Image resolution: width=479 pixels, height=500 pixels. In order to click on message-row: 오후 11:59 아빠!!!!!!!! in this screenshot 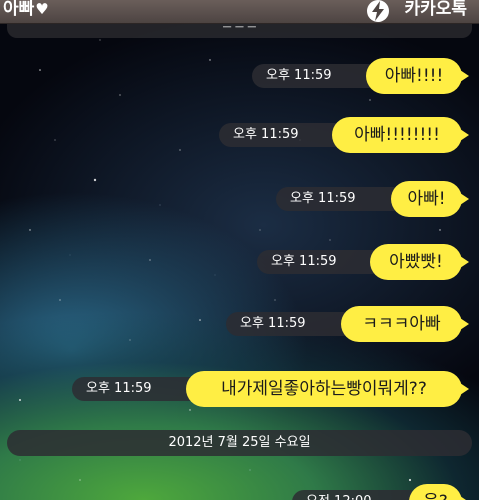, I will do `click(239, 135)`.